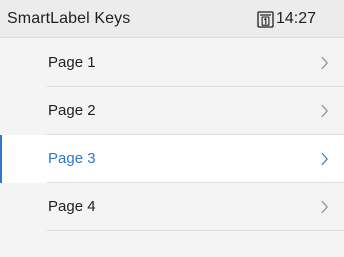 The width and height of the screenshot is (344, 257). I want to click on menu-item-label: Page 2, so click(72, 110).